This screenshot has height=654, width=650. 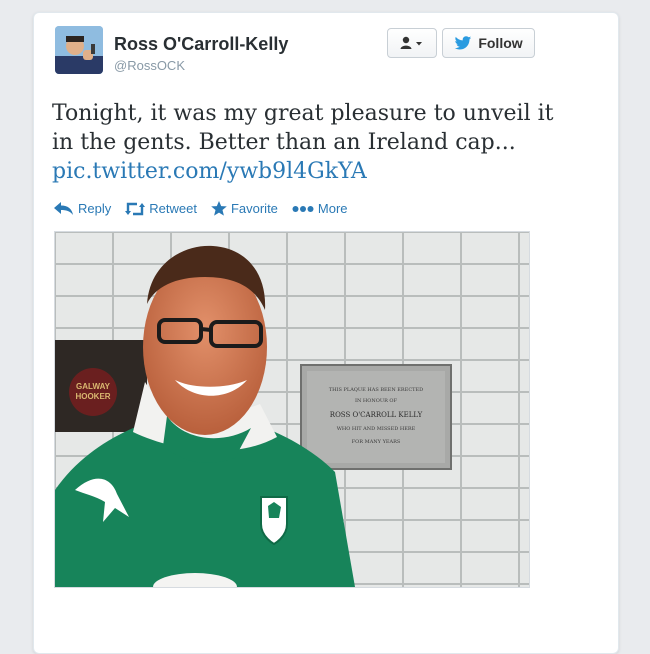 What do you see at coordinates (376, 401) in the screenshot?
I see `plaque-line-2: IN HONOUR OF` at bounding box center [376, 401].